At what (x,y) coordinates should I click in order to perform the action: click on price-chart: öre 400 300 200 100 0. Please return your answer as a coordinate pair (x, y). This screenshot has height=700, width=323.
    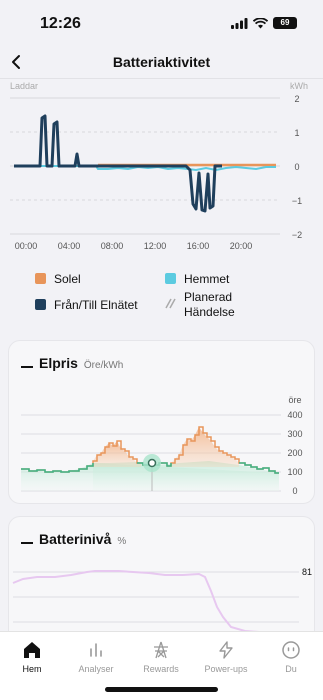
    Looking at the image, I should click on (162, 445).